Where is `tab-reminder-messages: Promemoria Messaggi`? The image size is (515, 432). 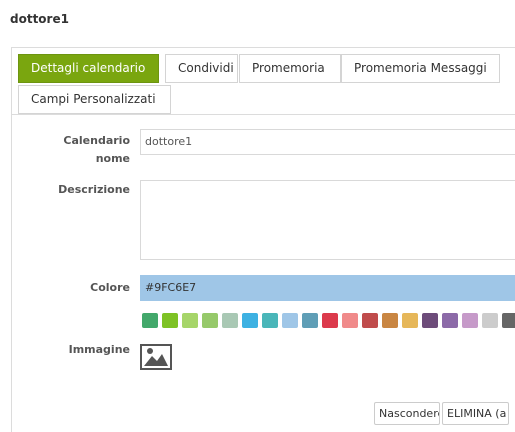 tab-reminder-messages: Promemoria Messaggi is located at coordinates (420, 68).